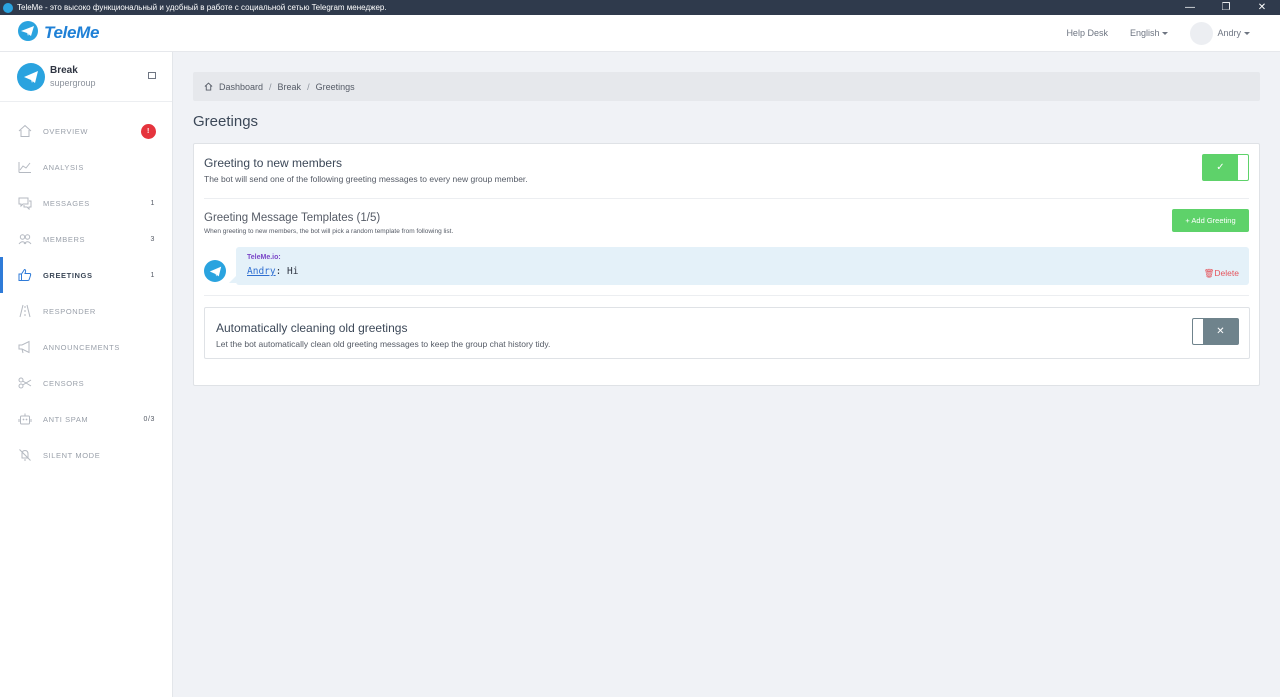  What do you see at coordinates (335, 86) in the screenshot?
I see `breadcrumb-current: Greetings` at bounding box center [335, 86].